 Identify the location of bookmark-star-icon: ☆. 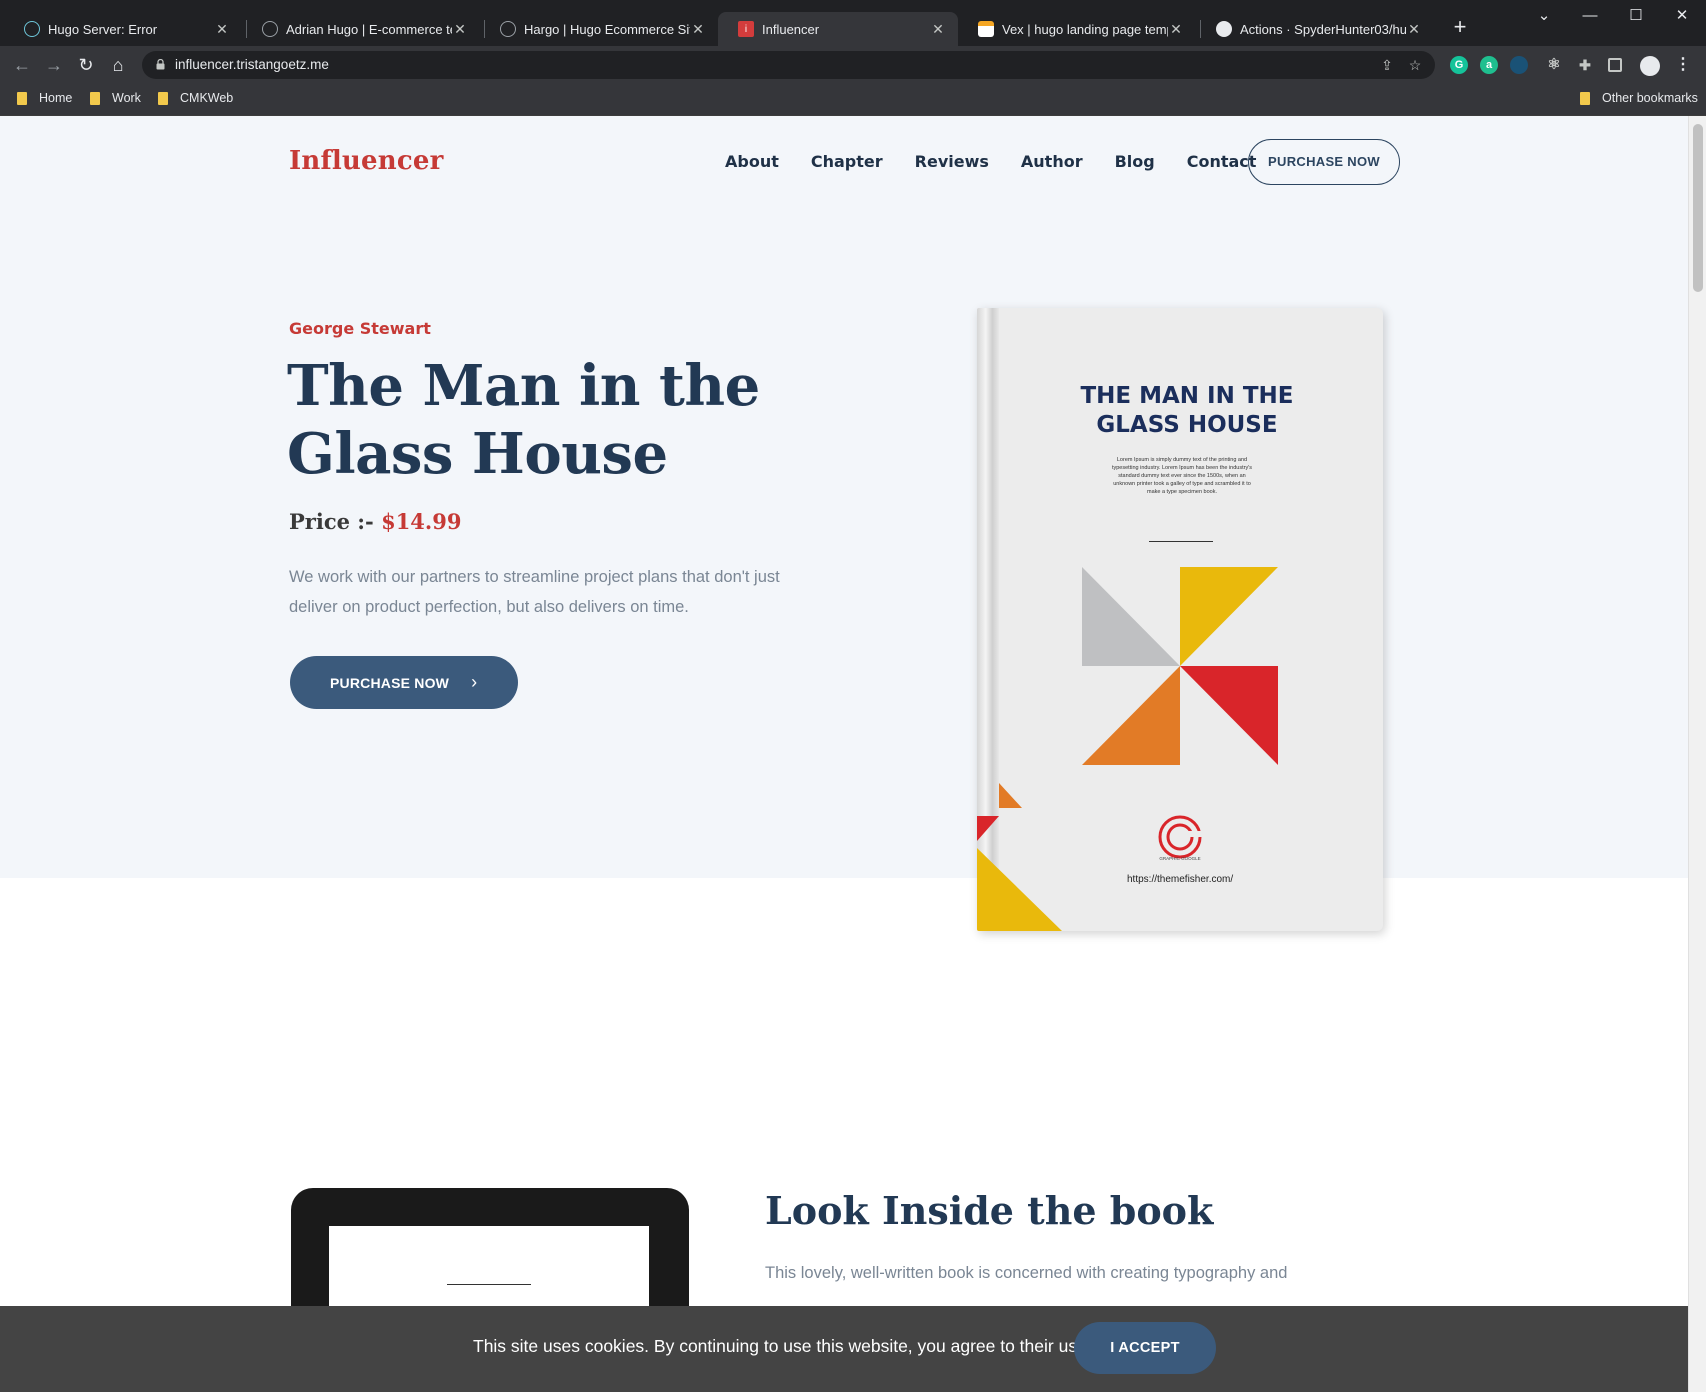
(1415, 65).